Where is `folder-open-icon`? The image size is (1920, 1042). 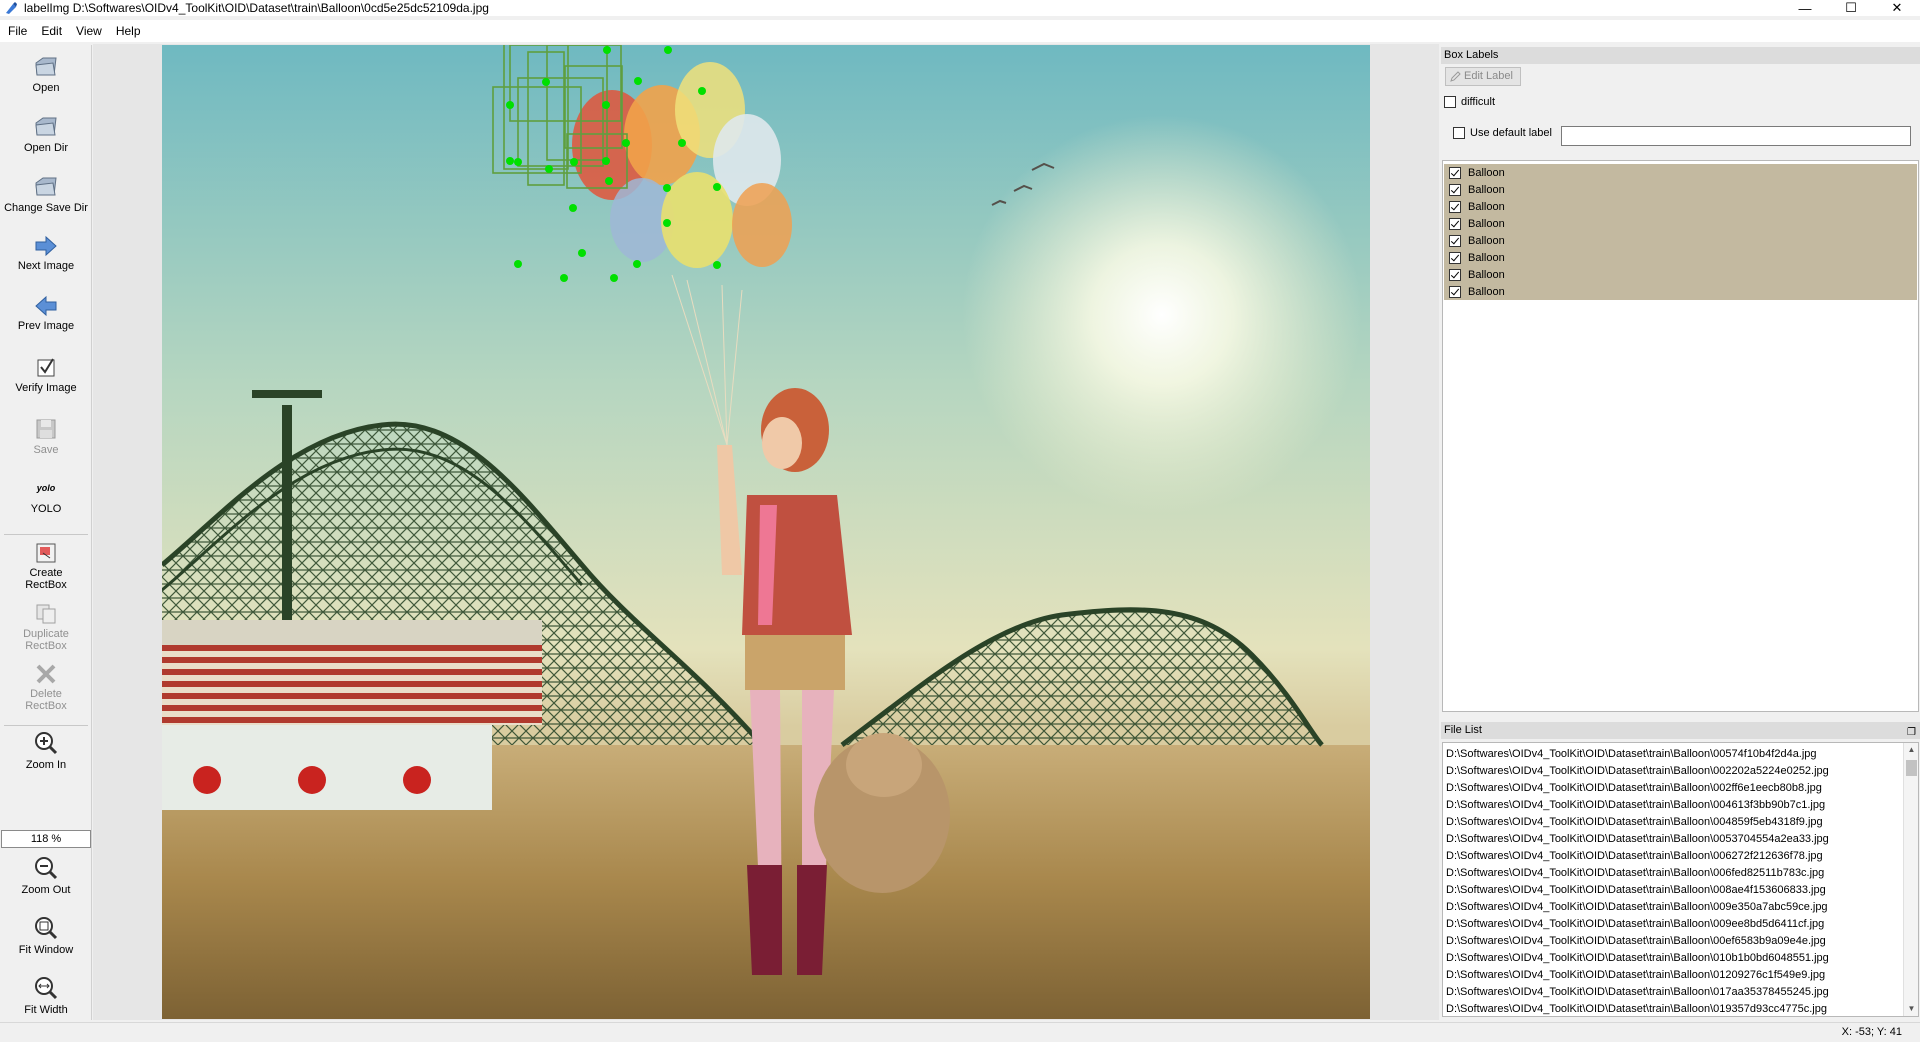
folder-open-icon is located at coordinates (46, 186).